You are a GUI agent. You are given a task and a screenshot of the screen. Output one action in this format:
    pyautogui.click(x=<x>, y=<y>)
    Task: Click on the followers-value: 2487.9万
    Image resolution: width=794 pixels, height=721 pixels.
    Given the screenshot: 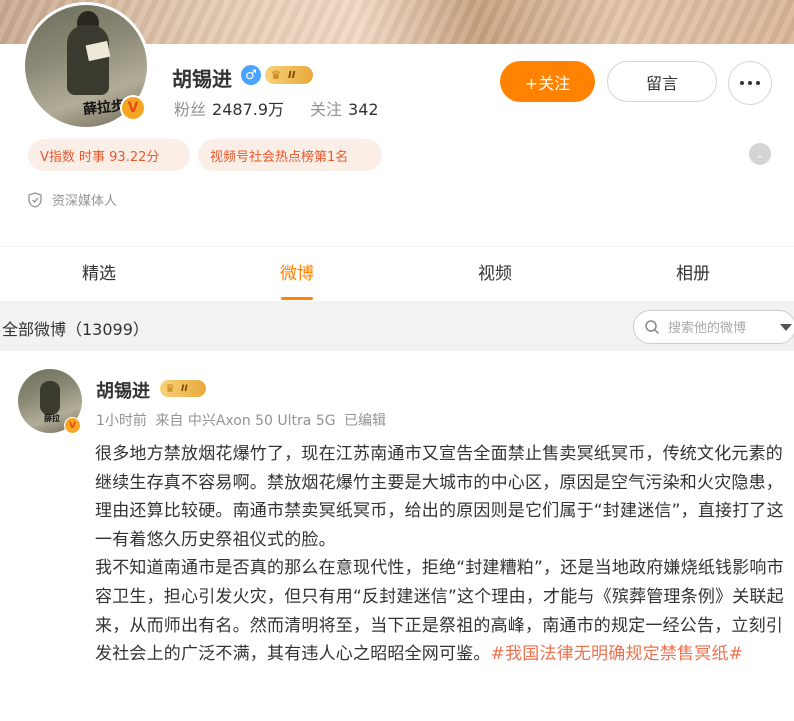 What is the action you would take?
    pyautogui.click(x=248, y=109)
    